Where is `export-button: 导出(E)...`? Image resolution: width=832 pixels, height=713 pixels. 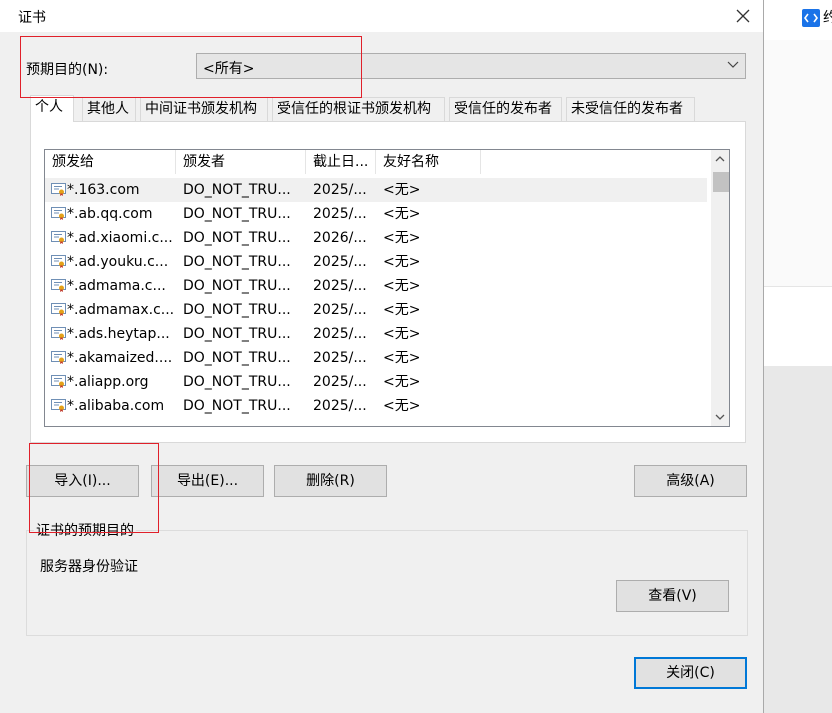
export-button: 导出(E)... is located at coordinates (207, 481).